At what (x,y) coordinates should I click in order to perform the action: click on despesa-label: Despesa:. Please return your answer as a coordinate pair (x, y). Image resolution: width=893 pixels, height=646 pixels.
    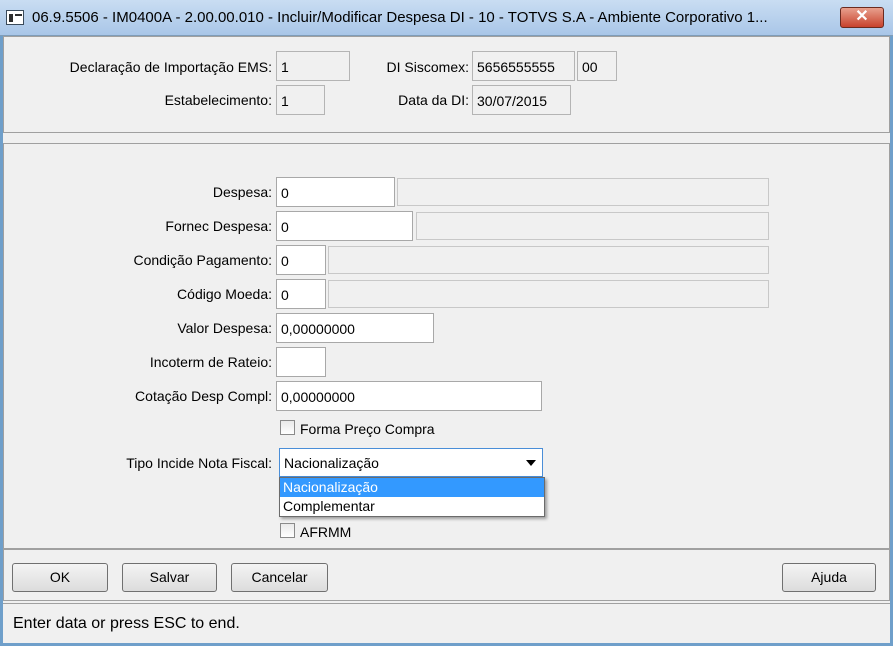
    Looking at the image, I should click on (242, 192).